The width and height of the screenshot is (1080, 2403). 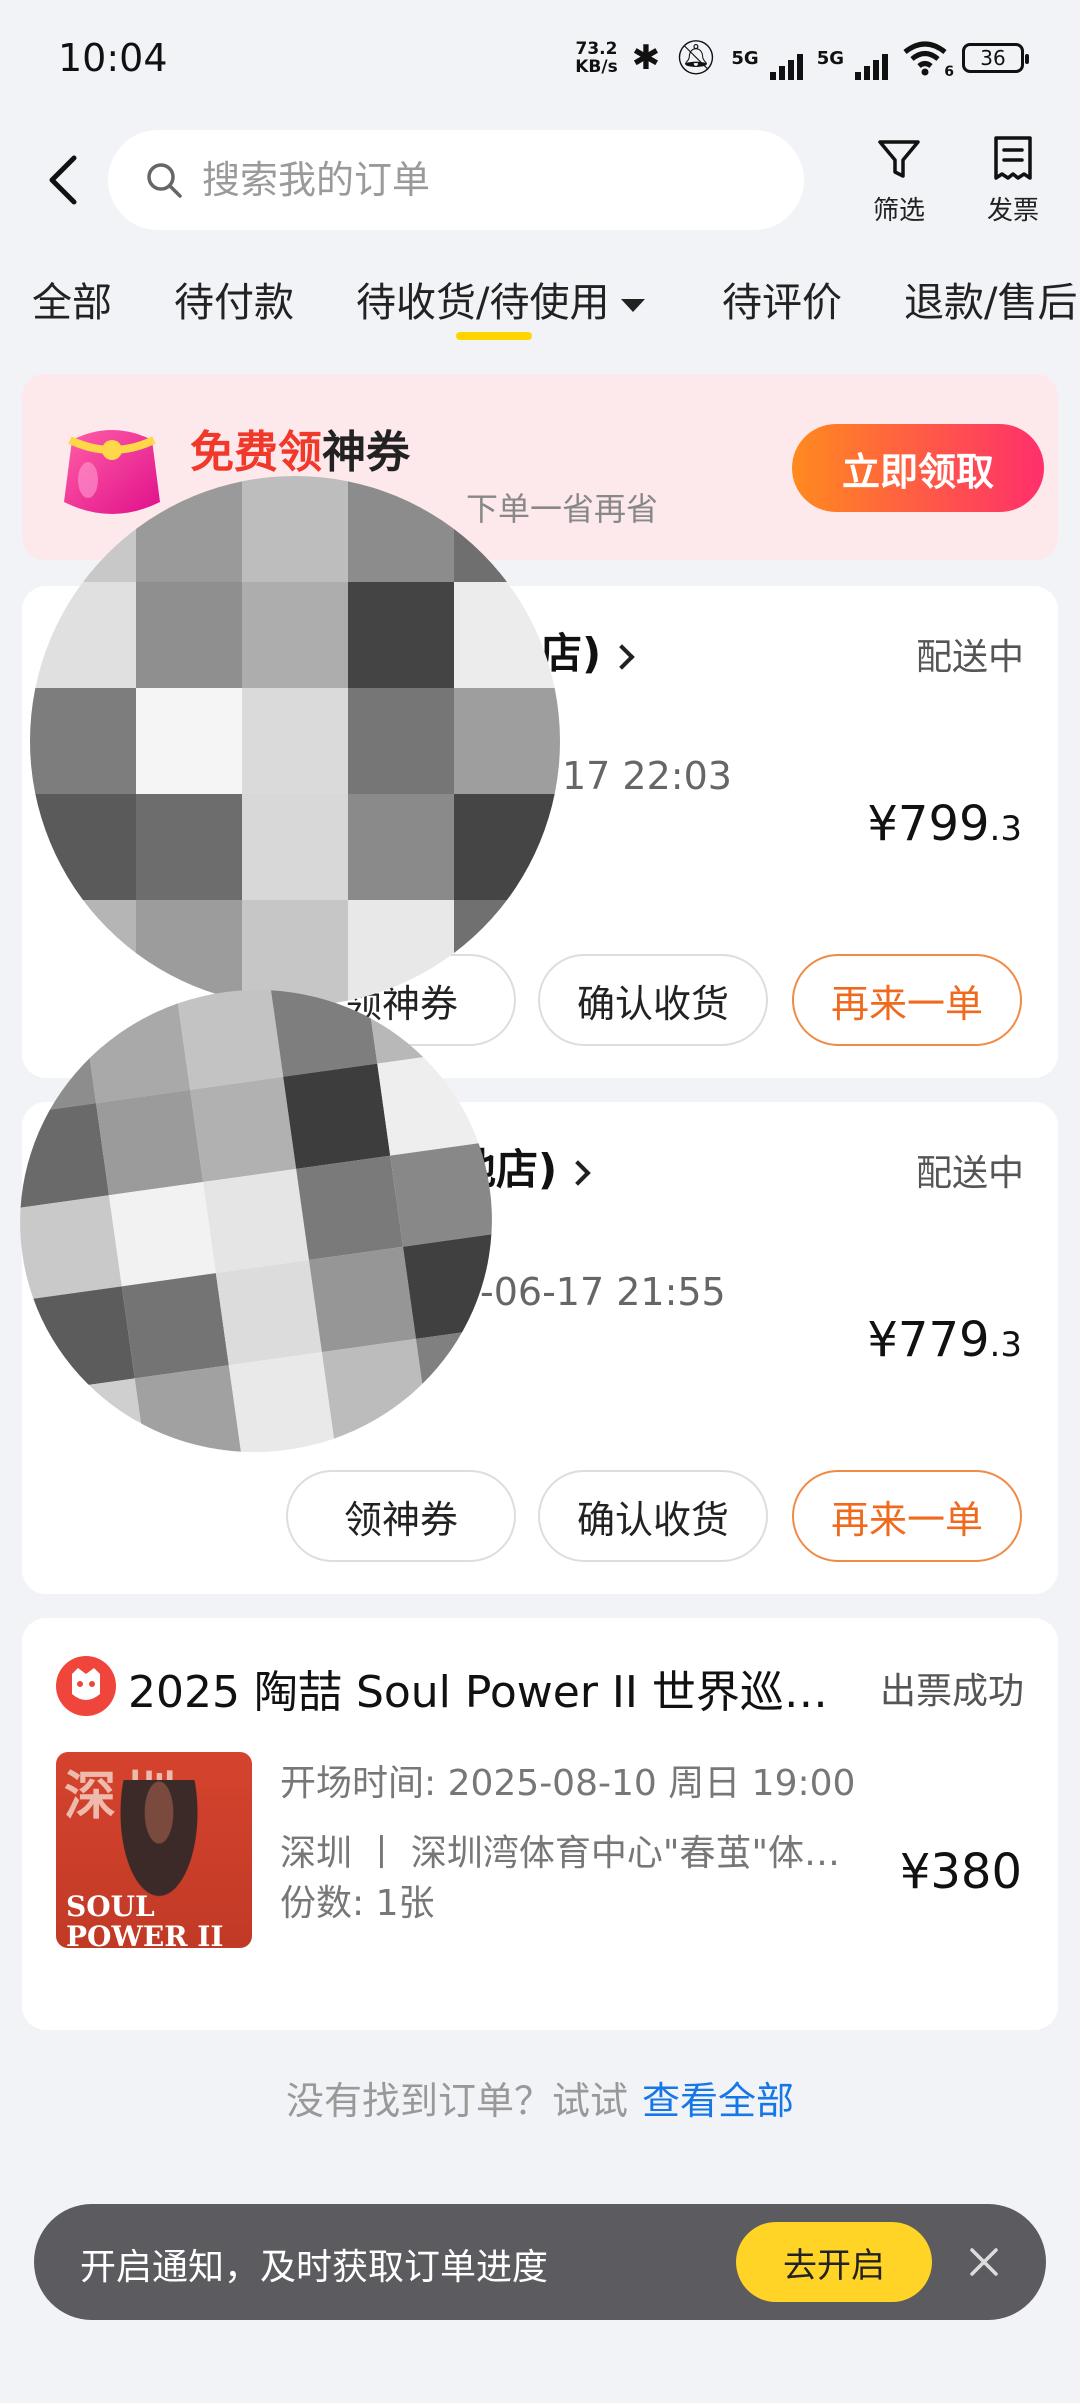 What do you see at coordinates (990, 299) in the screenshot?
I see `tab-refund: 退款/售后` at bounding box center [990, 299].